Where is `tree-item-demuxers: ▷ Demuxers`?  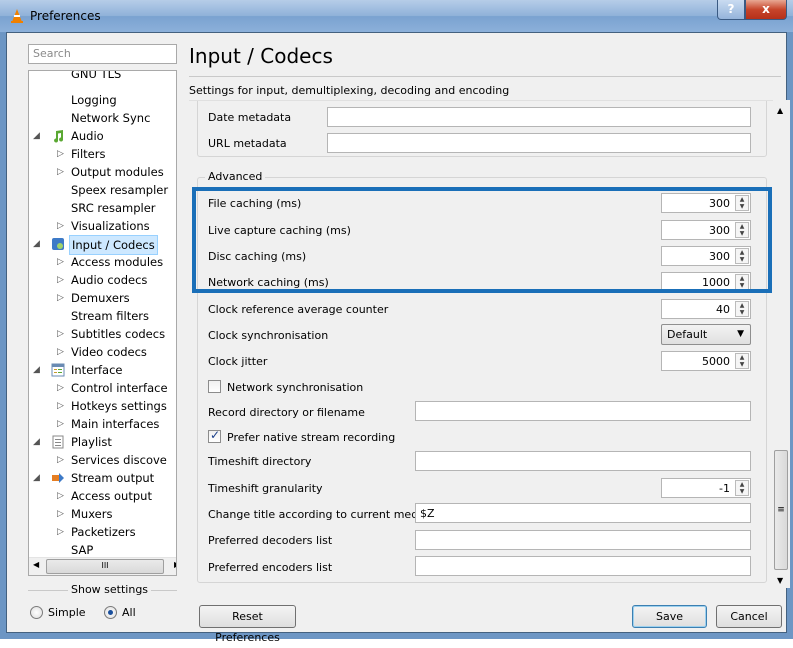 tree-item-demuxers: ▷ Demuxers is located at coordinates (99, 298).